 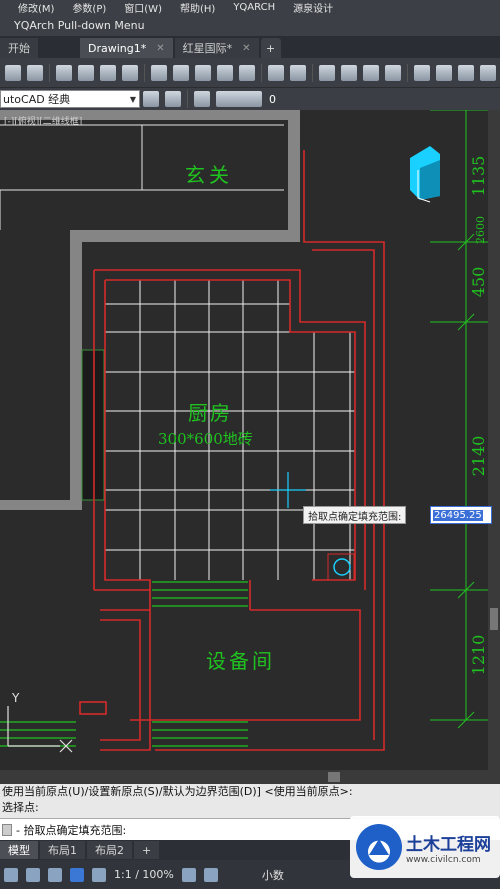 I want to click on menu-bar: 修改(M) 参数(P) 窗口(W) 帮助(H) YQARCH 源泉设计, so click(x=250, y=7).